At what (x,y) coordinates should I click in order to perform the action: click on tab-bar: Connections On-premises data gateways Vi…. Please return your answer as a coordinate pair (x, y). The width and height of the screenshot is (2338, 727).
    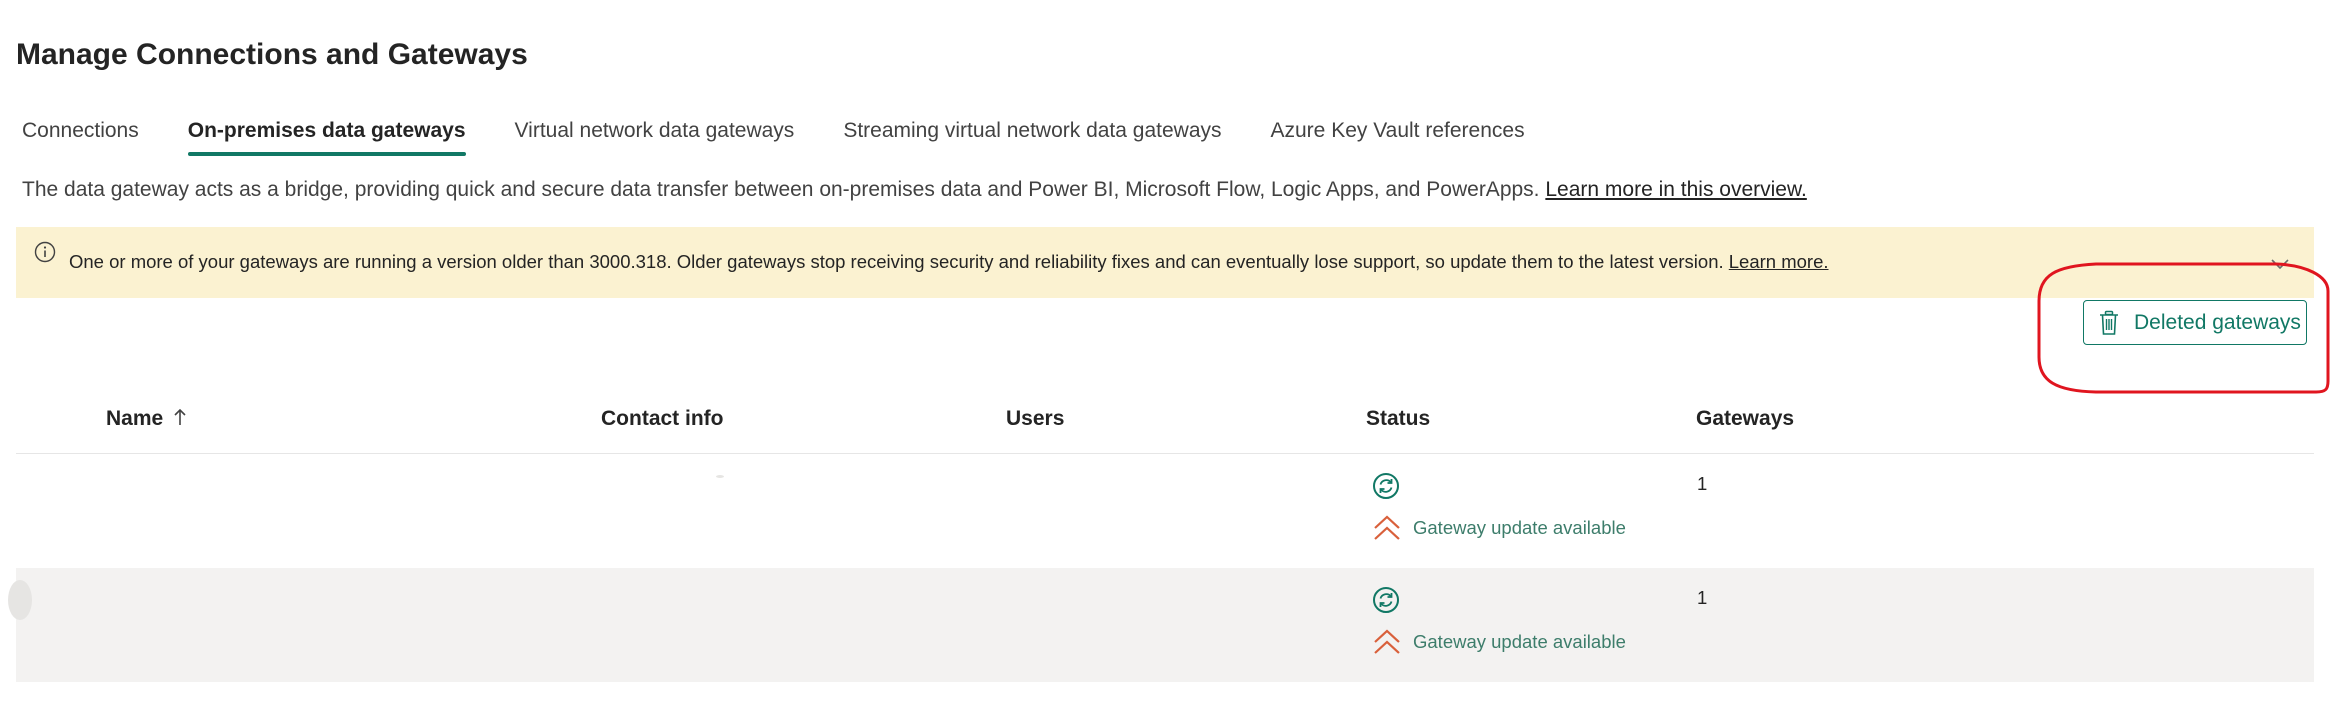
    Looking at the image, I should click on (798, 138).